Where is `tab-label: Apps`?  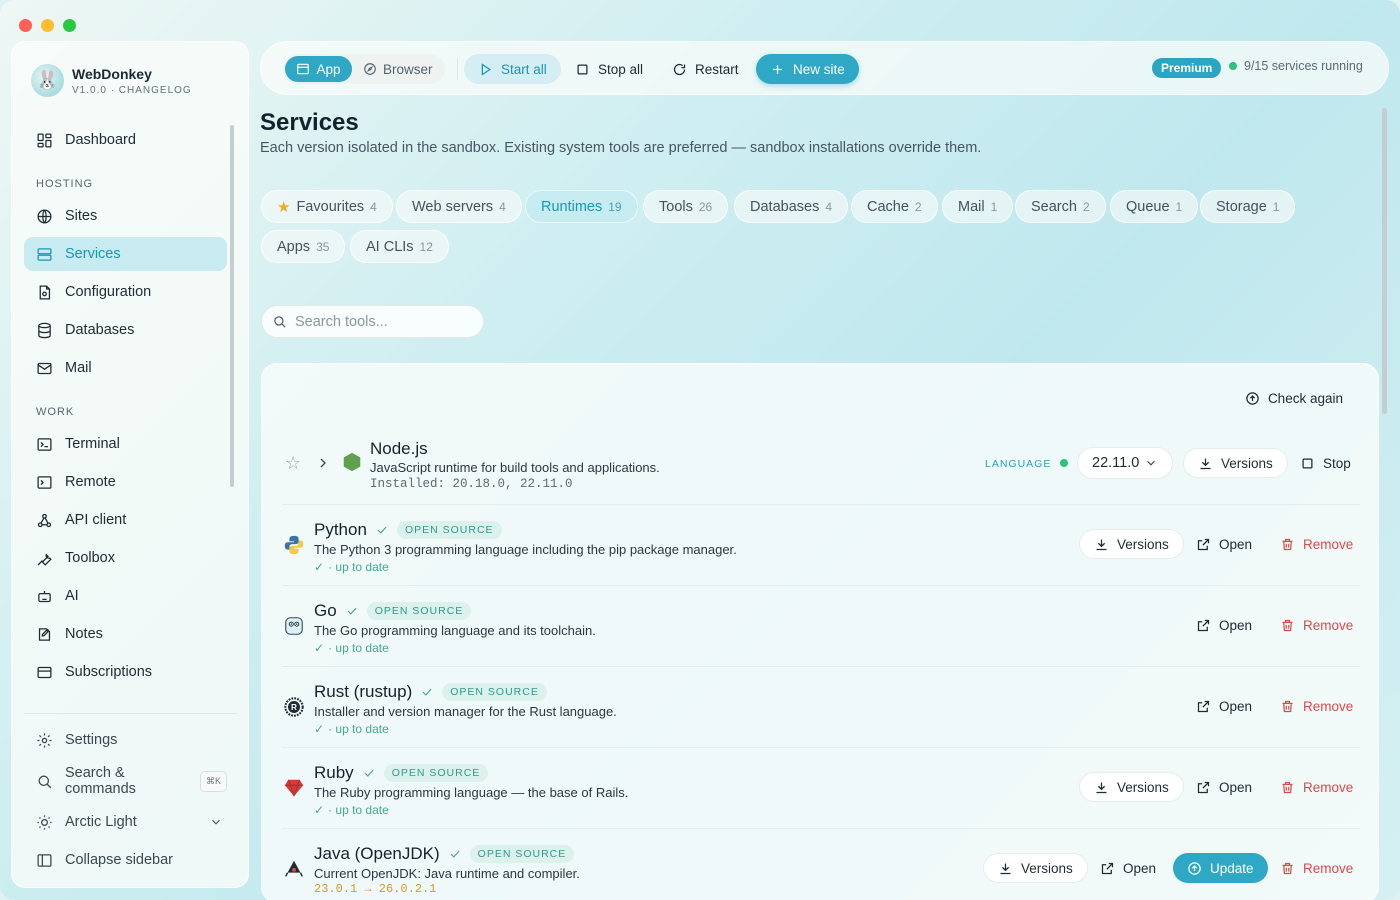 tab-label: Apps is located at coordinates (294, 246).